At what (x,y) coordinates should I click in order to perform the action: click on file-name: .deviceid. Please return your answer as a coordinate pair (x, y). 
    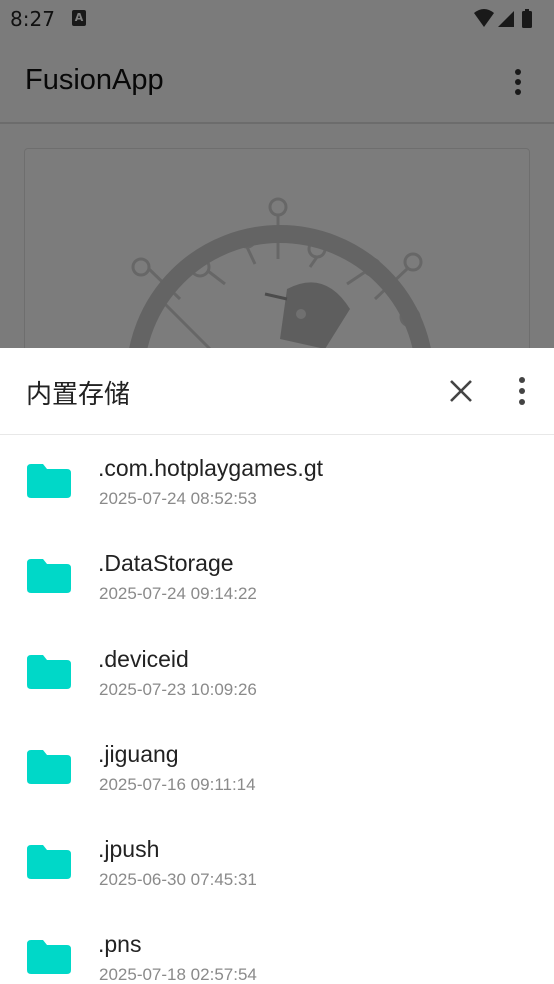
    Looking at the image, I should click on (143, 658).